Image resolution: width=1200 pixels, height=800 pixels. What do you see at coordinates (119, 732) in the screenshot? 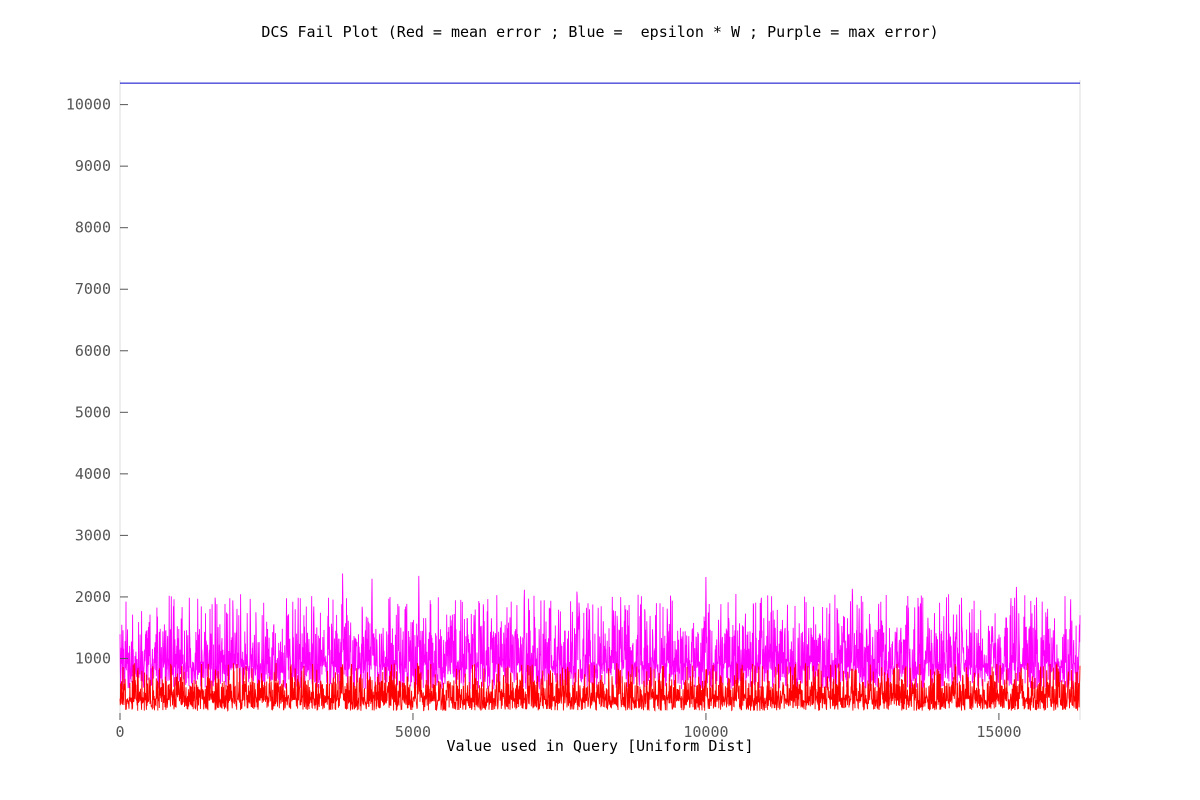
I see `x-tick-label: 0` at bounding box center [119, 732].